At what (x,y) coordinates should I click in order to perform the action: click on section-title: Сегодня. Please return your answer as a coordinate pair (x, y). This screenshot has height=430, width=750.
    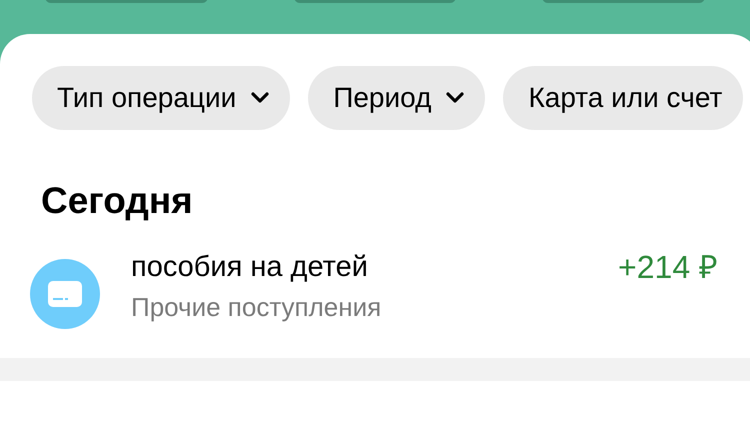
    Looking at the image, I should click on (117, 201).